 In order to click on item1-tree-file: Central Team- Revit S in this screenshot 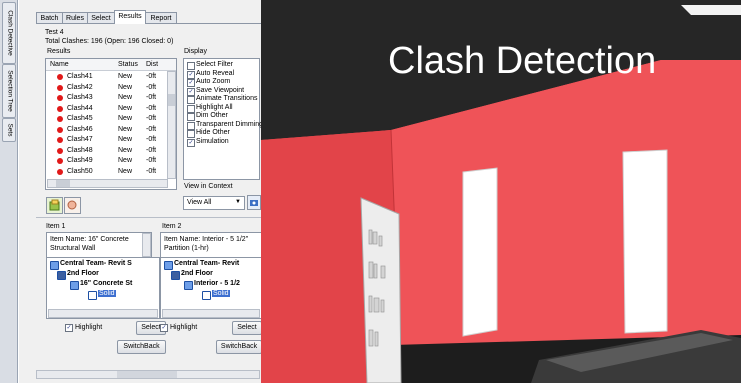, I will do `click(96, 263)`.